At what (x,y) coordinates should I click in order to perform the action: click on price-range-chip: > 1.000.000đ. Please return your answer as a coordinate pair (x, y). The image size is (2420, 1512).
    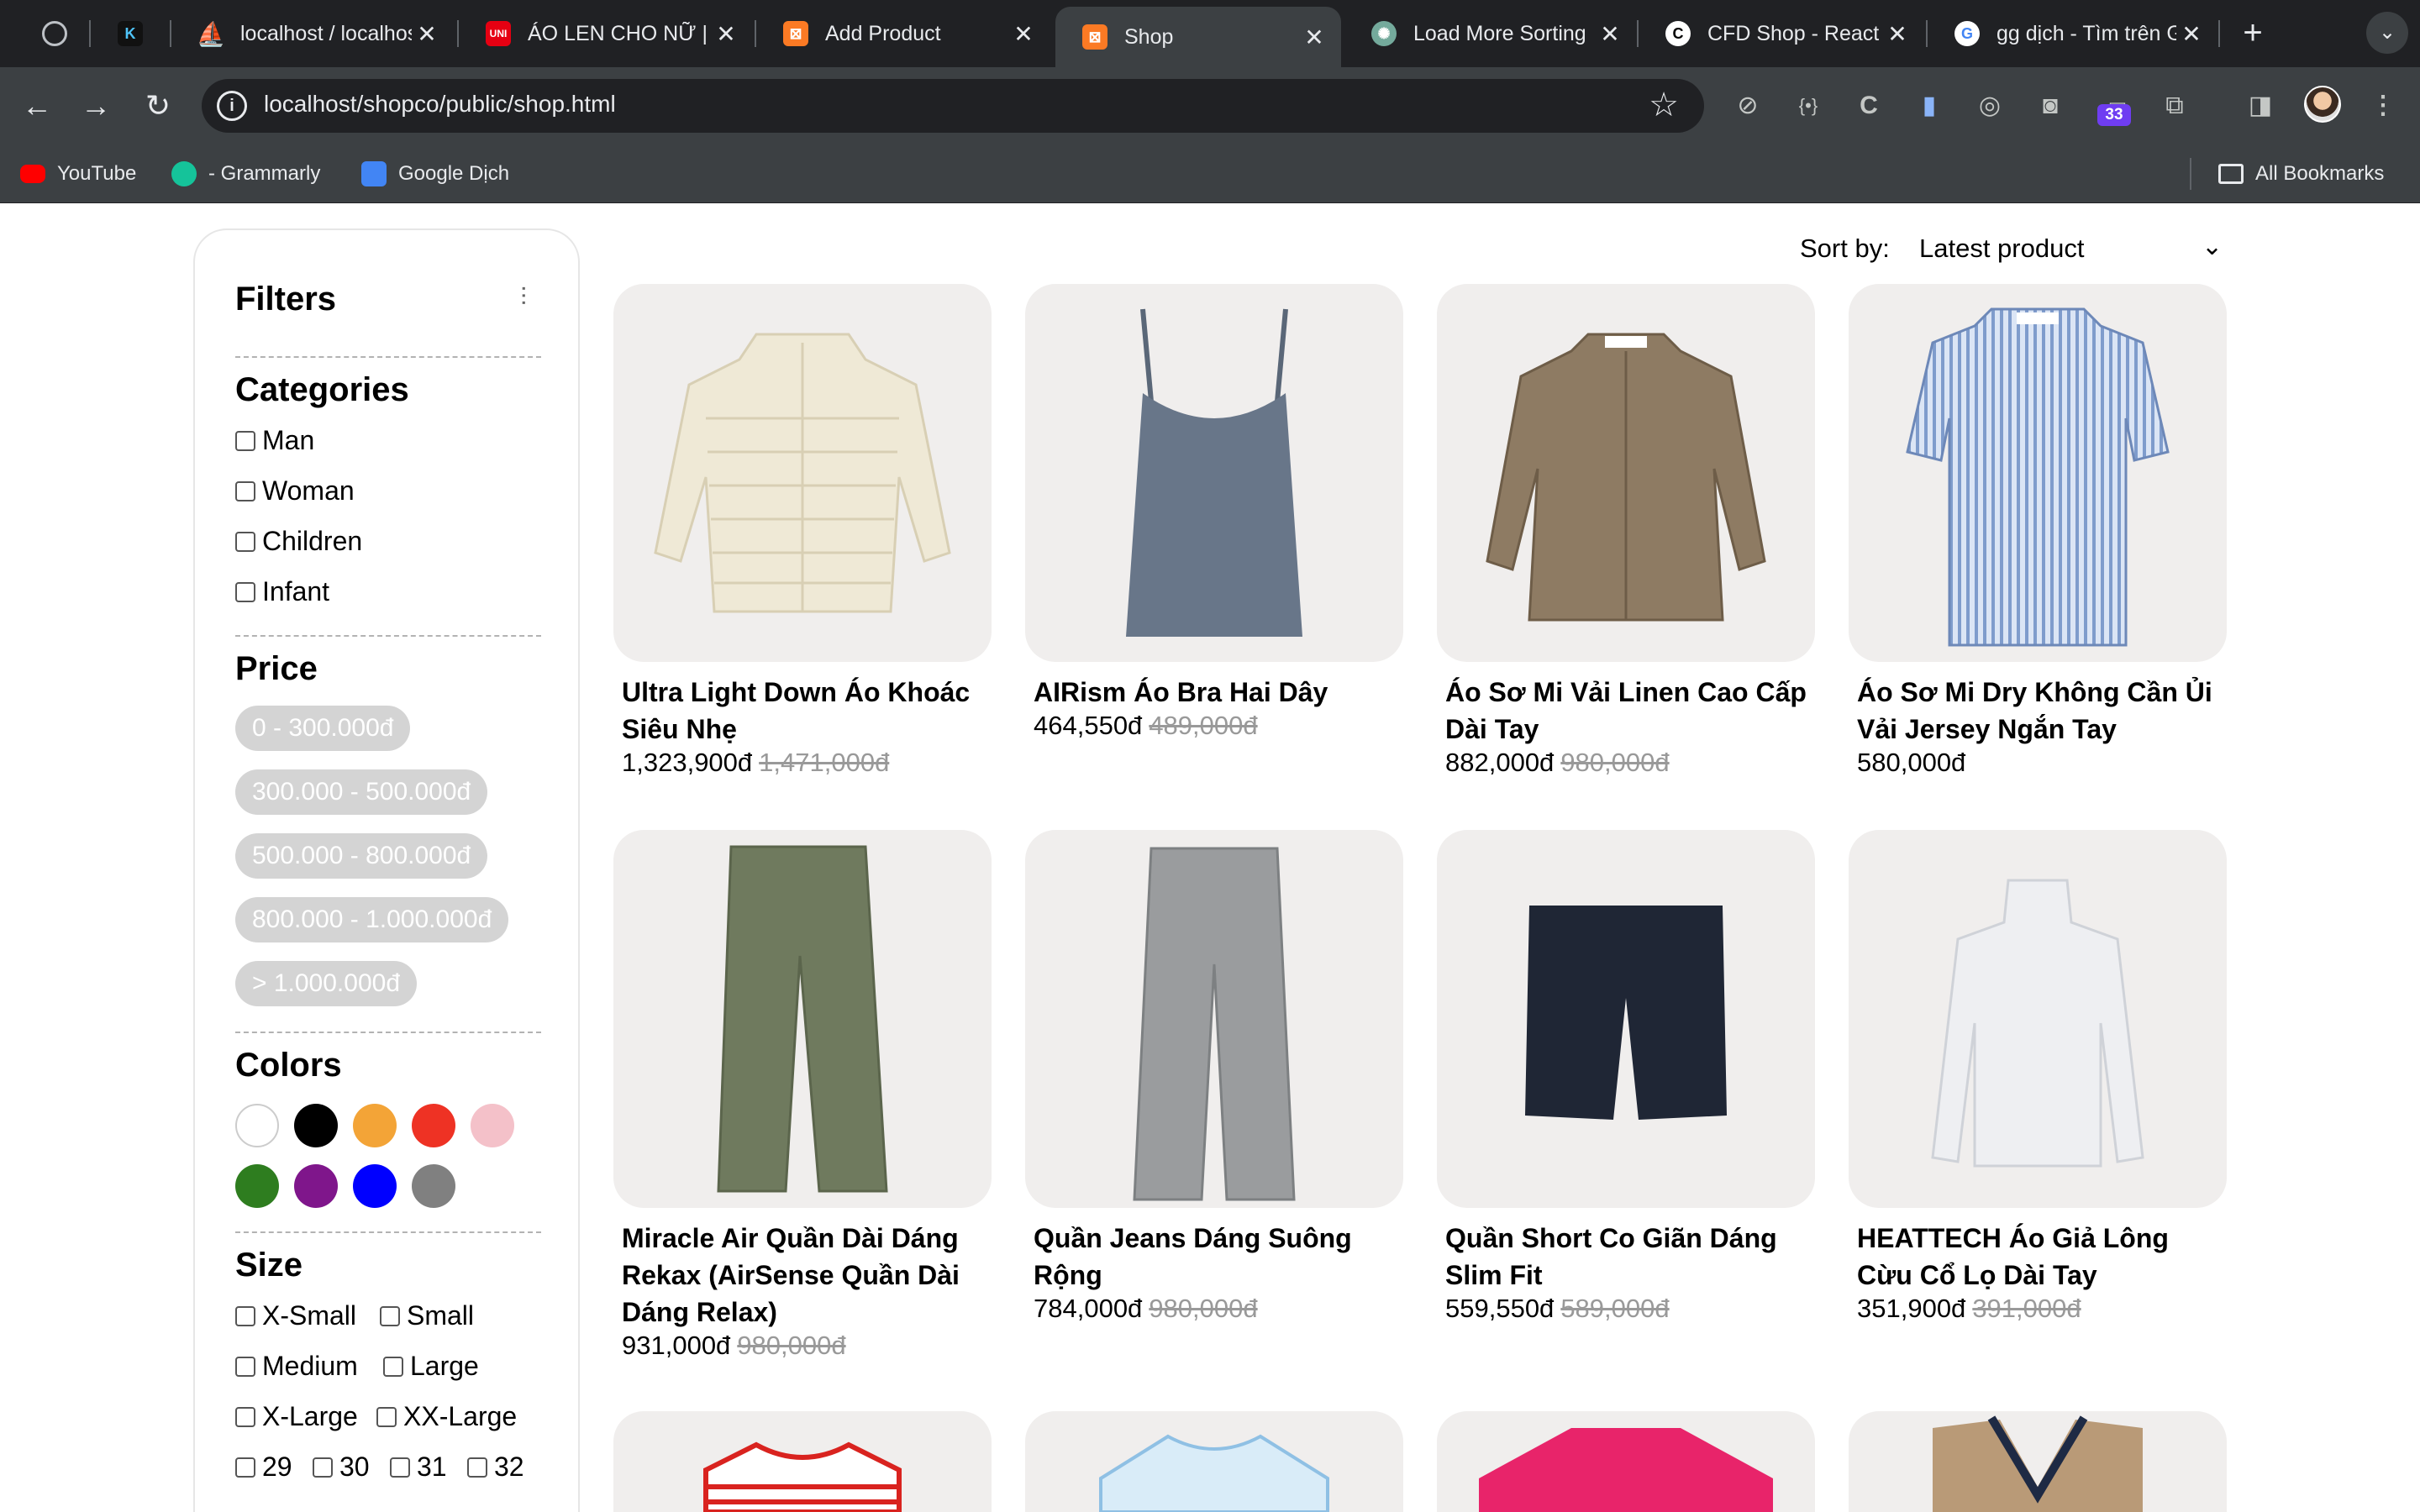
    Looking at the image, I should click on (326, 983).